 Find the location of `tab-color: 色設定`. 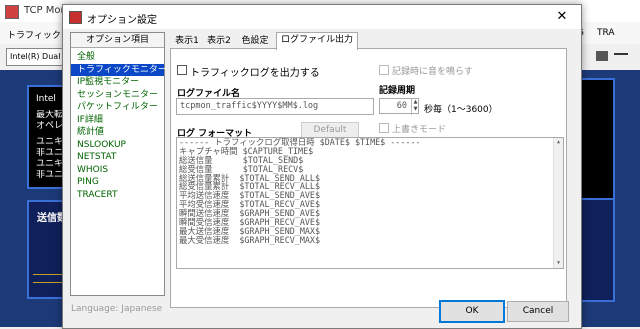

tab-color: 色設定 is located at coordinates (255, 41).